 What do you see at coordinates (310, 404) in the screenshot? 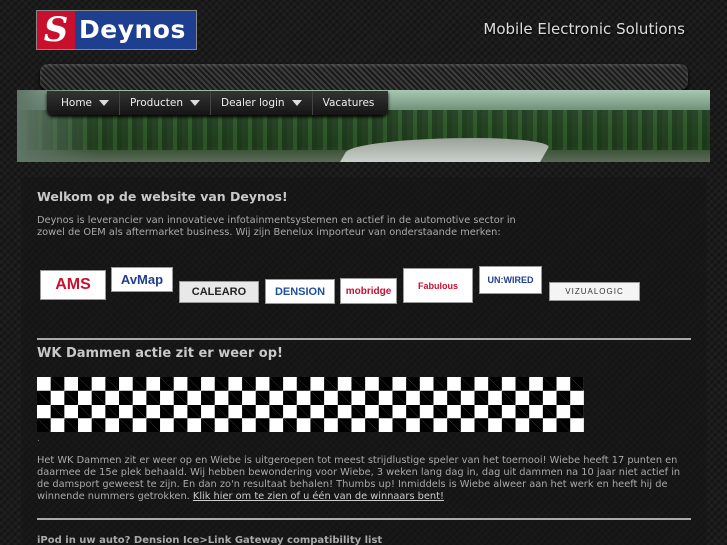
I see `checkerboard-image` at bounding box center [310, 404].